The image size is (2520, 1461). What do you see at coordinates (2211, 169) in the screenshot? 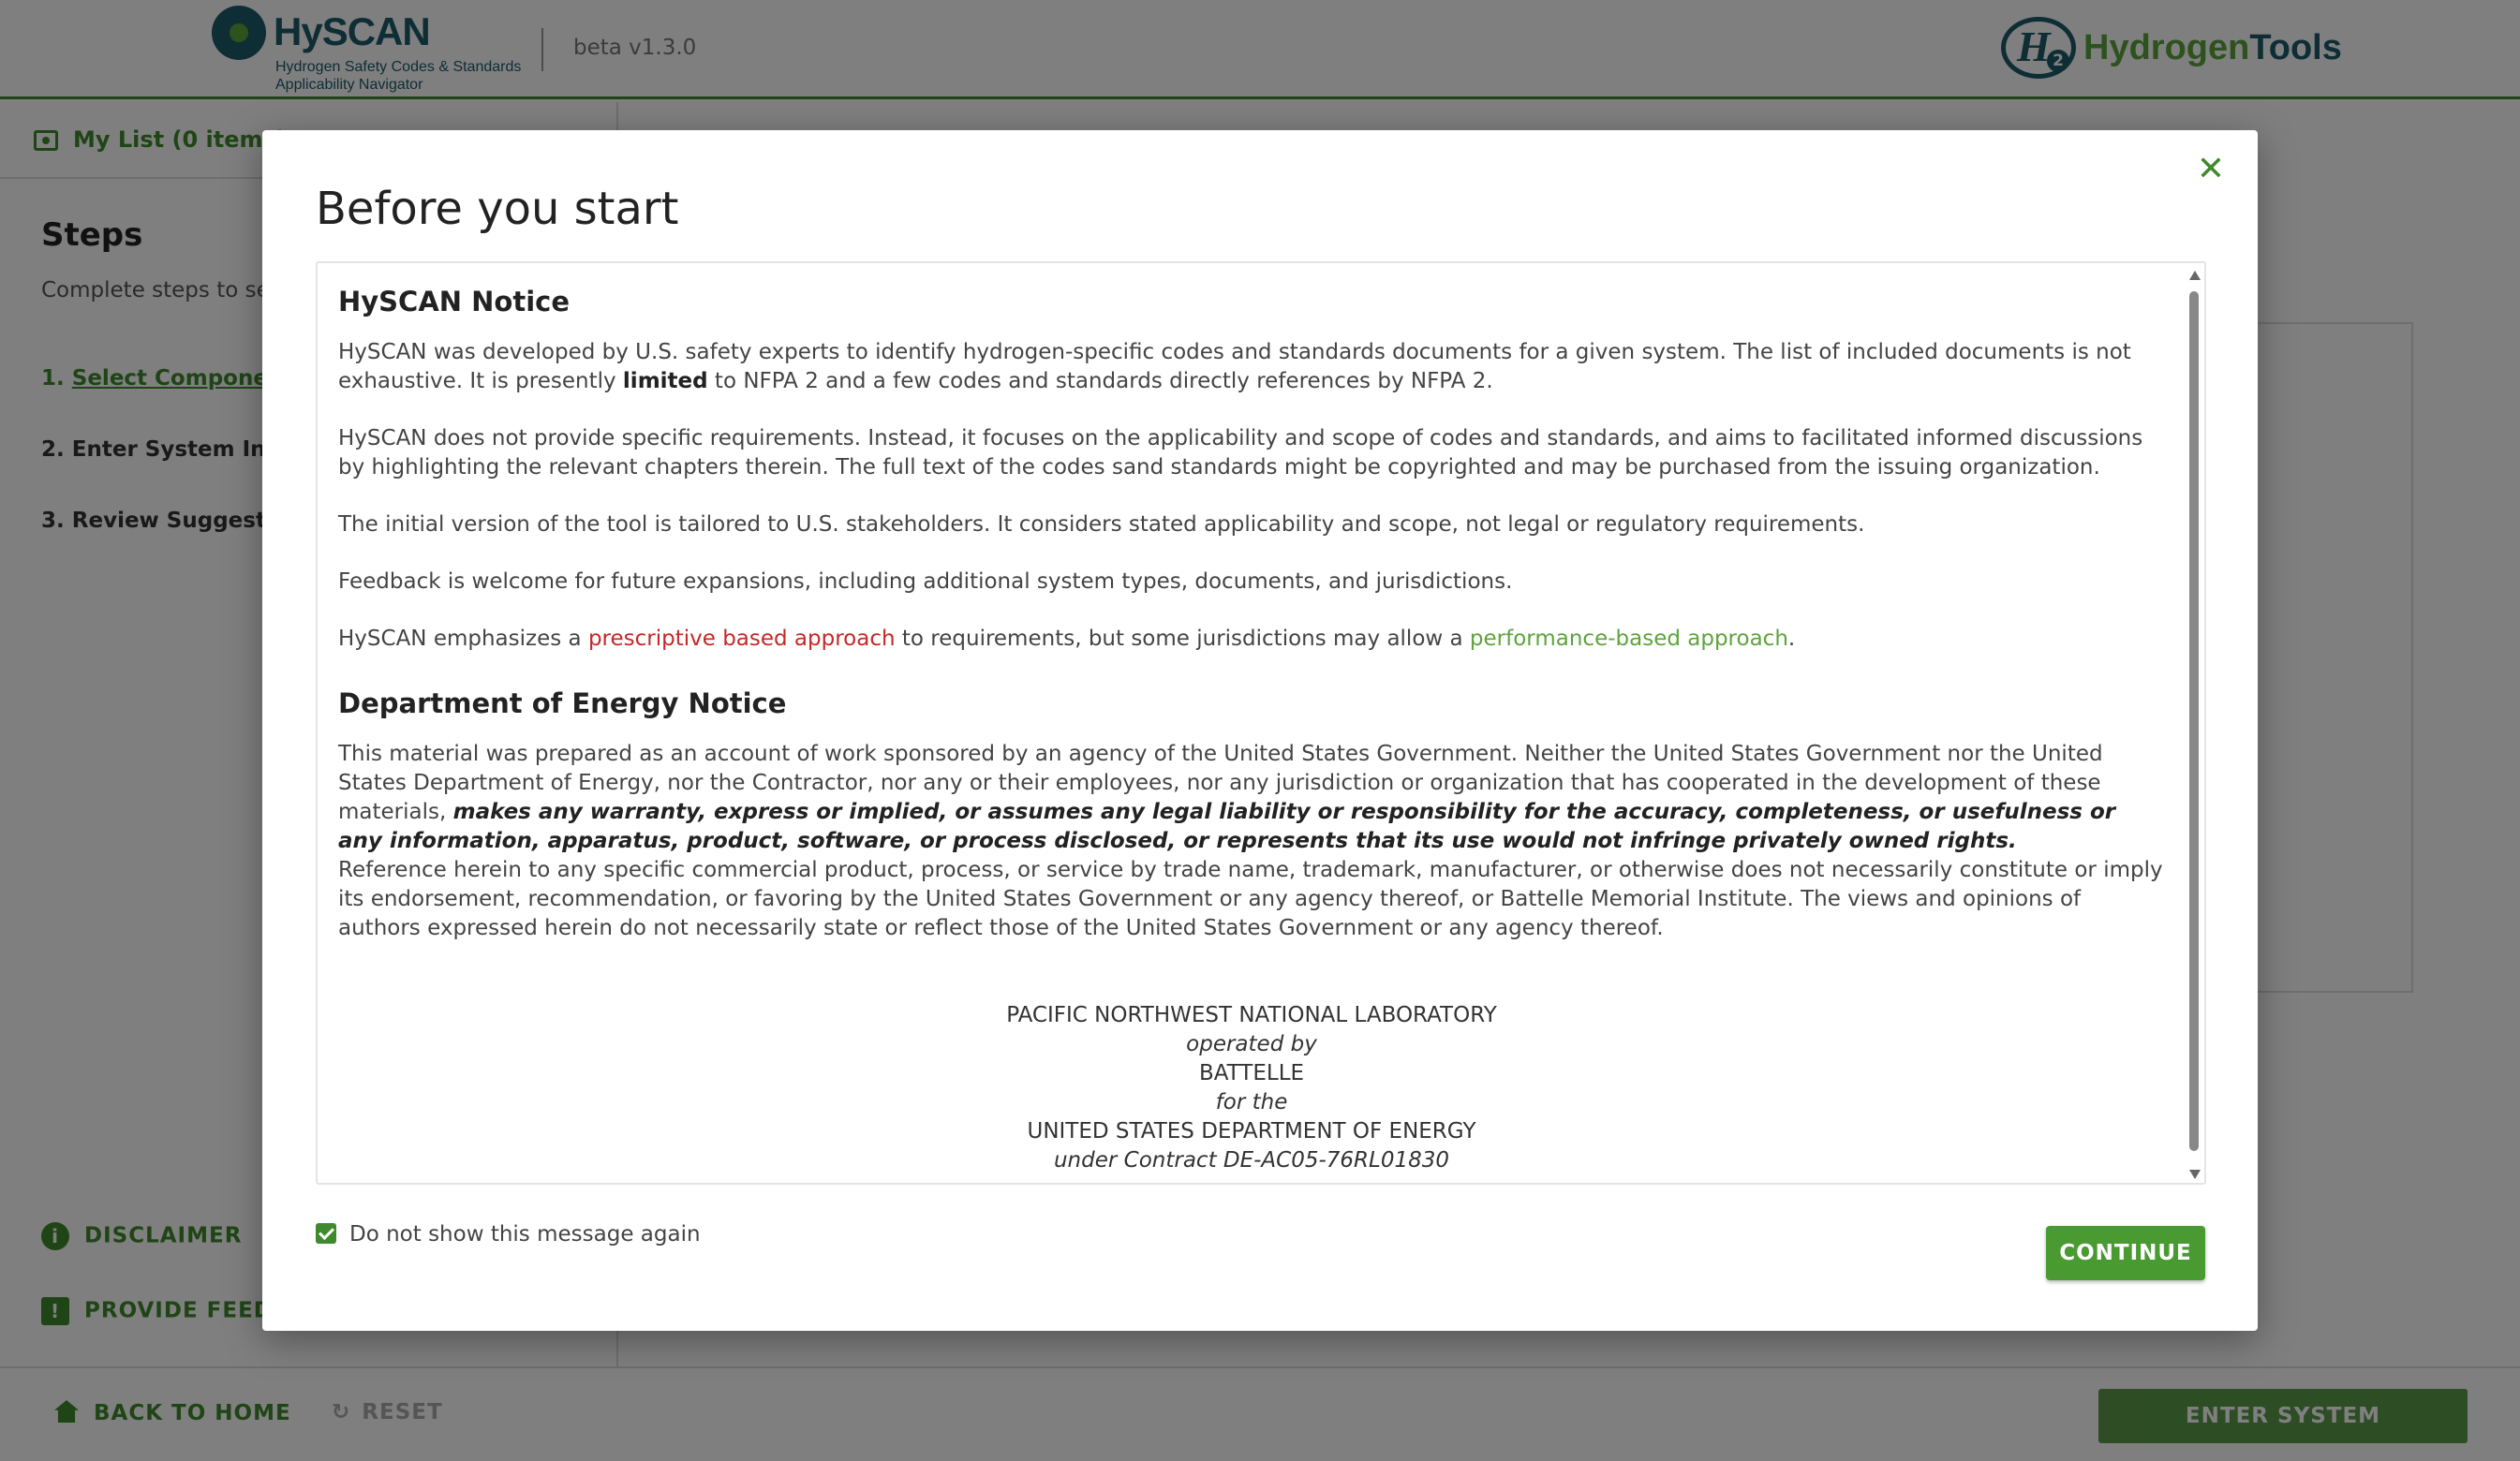
I see `close-icon: ✕` at bounding box center [2211, 169].